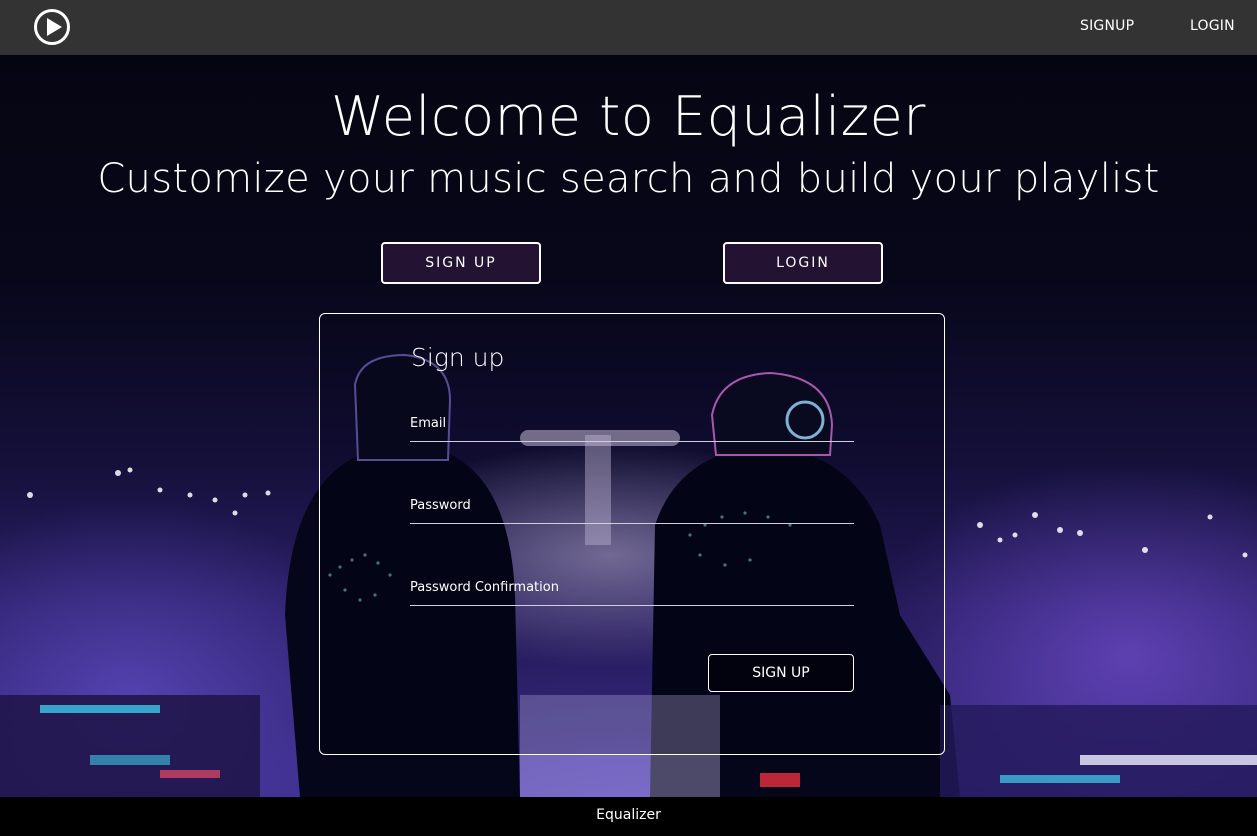 This screenshot has height=836, width=1257. What do you see at coordinates (803, 263) in the screenshot?
I see `hero-login-button: LOGIN` at bounding box center [803, 263].